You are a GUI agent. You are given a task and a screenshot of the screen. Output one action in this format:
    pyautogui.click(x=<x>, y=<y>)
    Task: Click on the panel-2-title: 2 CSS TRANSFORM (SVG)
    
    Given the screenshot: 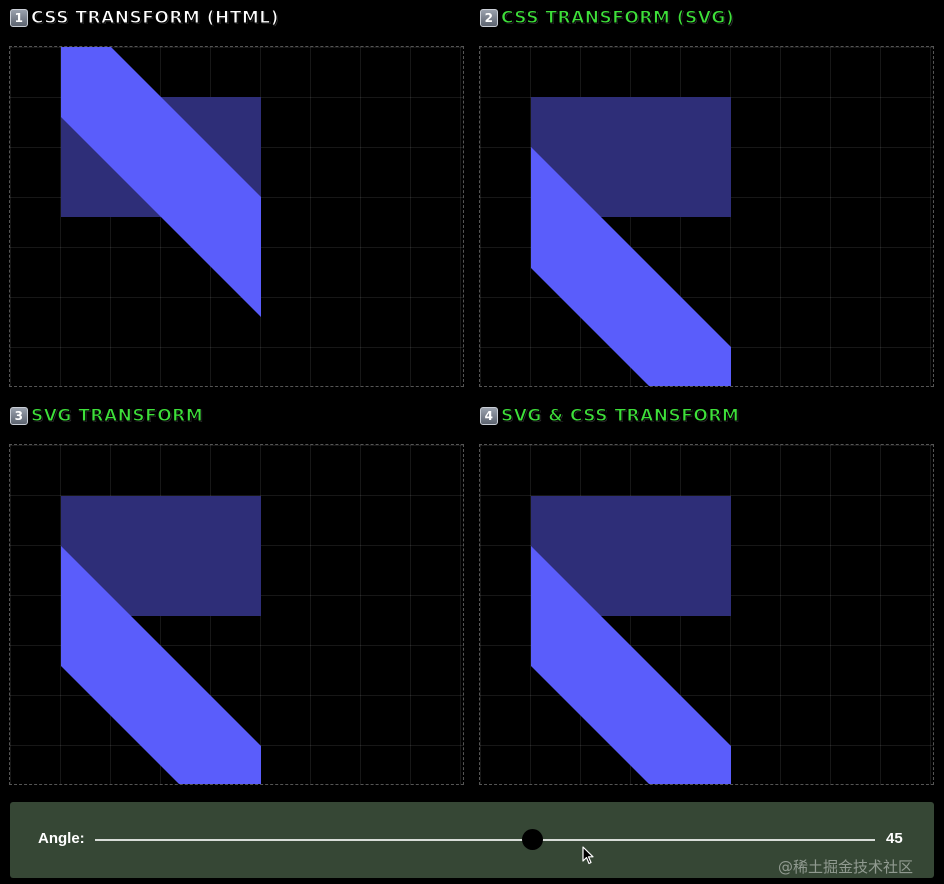 What is the action you would take?
    pyautogui.click(x=607, y=18)
    